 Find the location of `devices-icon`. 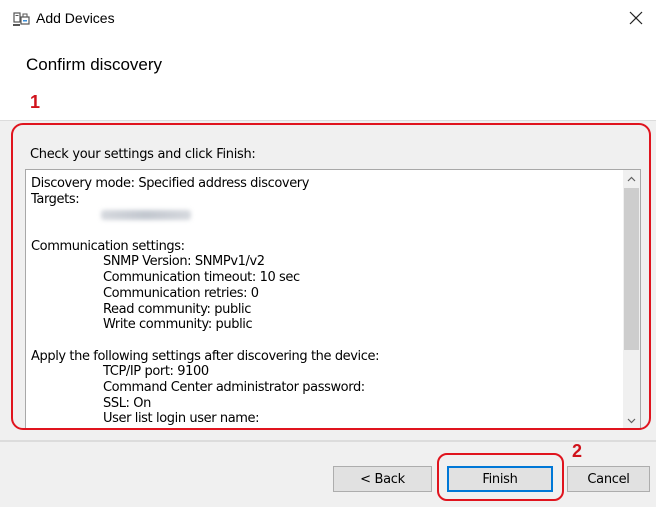

devices-icon is located at coordinates (21, 19).